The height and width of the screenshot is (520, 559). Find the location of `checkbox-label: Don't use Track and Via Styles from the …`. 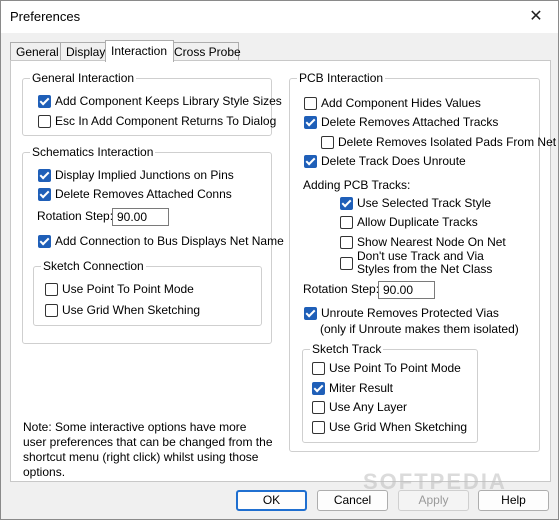

checkbox-label: Don't use Track and Via Styles from the … is located at coordinates (425, 262).